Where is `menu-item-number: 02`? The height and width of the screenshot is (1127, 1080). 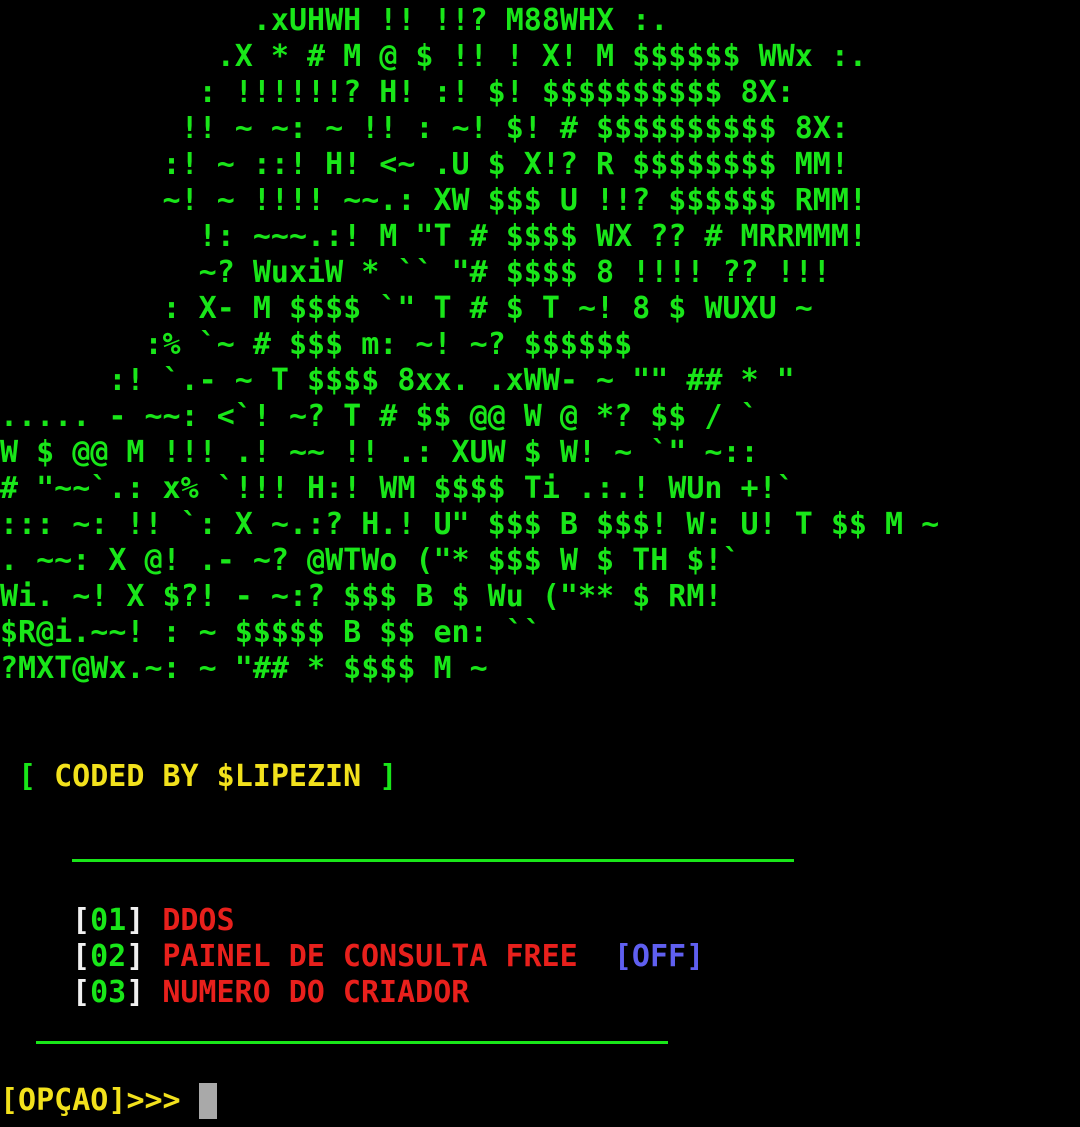
menu-item-number: 02 is located at coordinates (108, 956).